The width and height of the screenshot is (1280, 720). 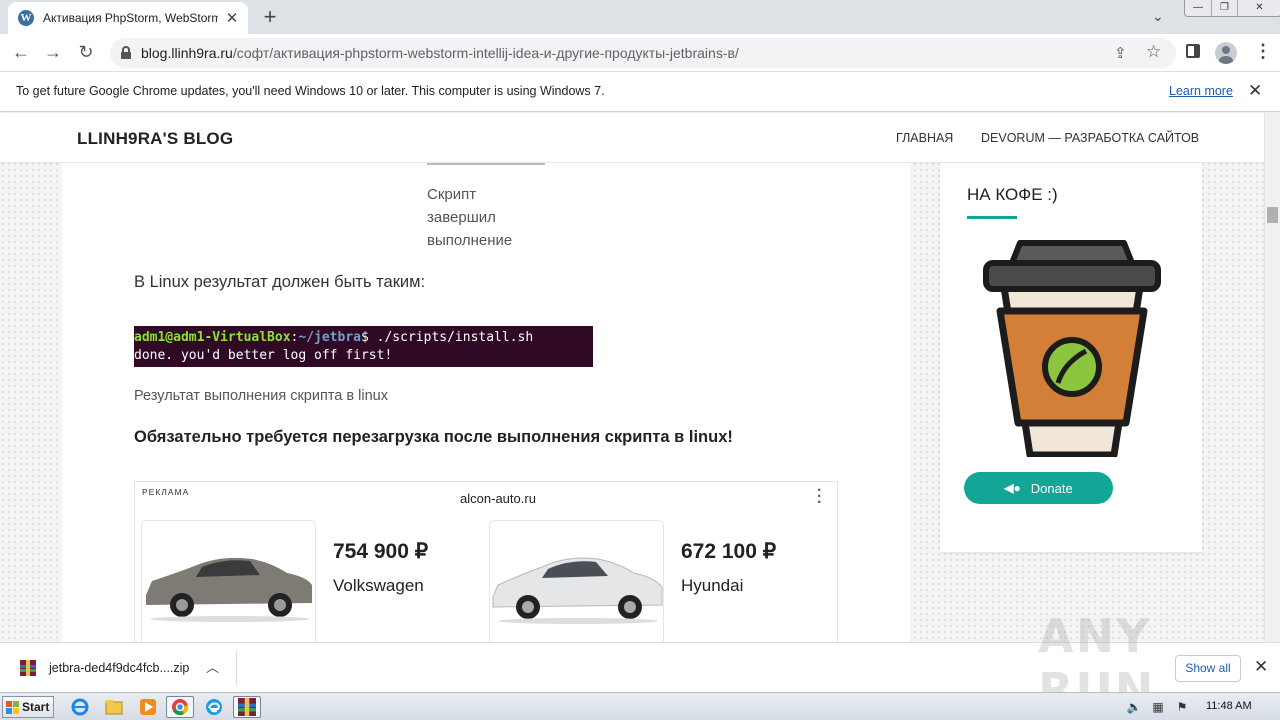 What do you see at coordinates (280, 282) in the screenshot?
I see `linux-paragraph: В Linux результат должен быть таким:` at bounding box center [280, 282].